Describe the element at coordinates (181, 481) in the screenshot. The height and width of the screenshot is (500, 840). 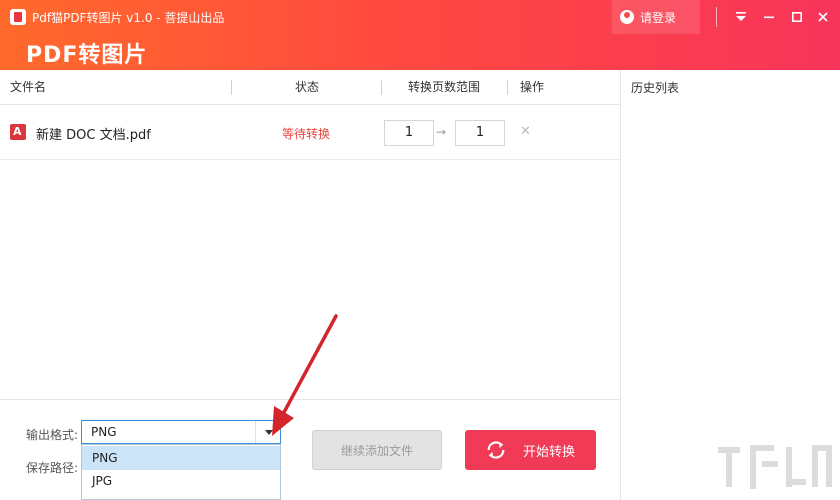
I see `format-option-jpg: JPG` at that location.